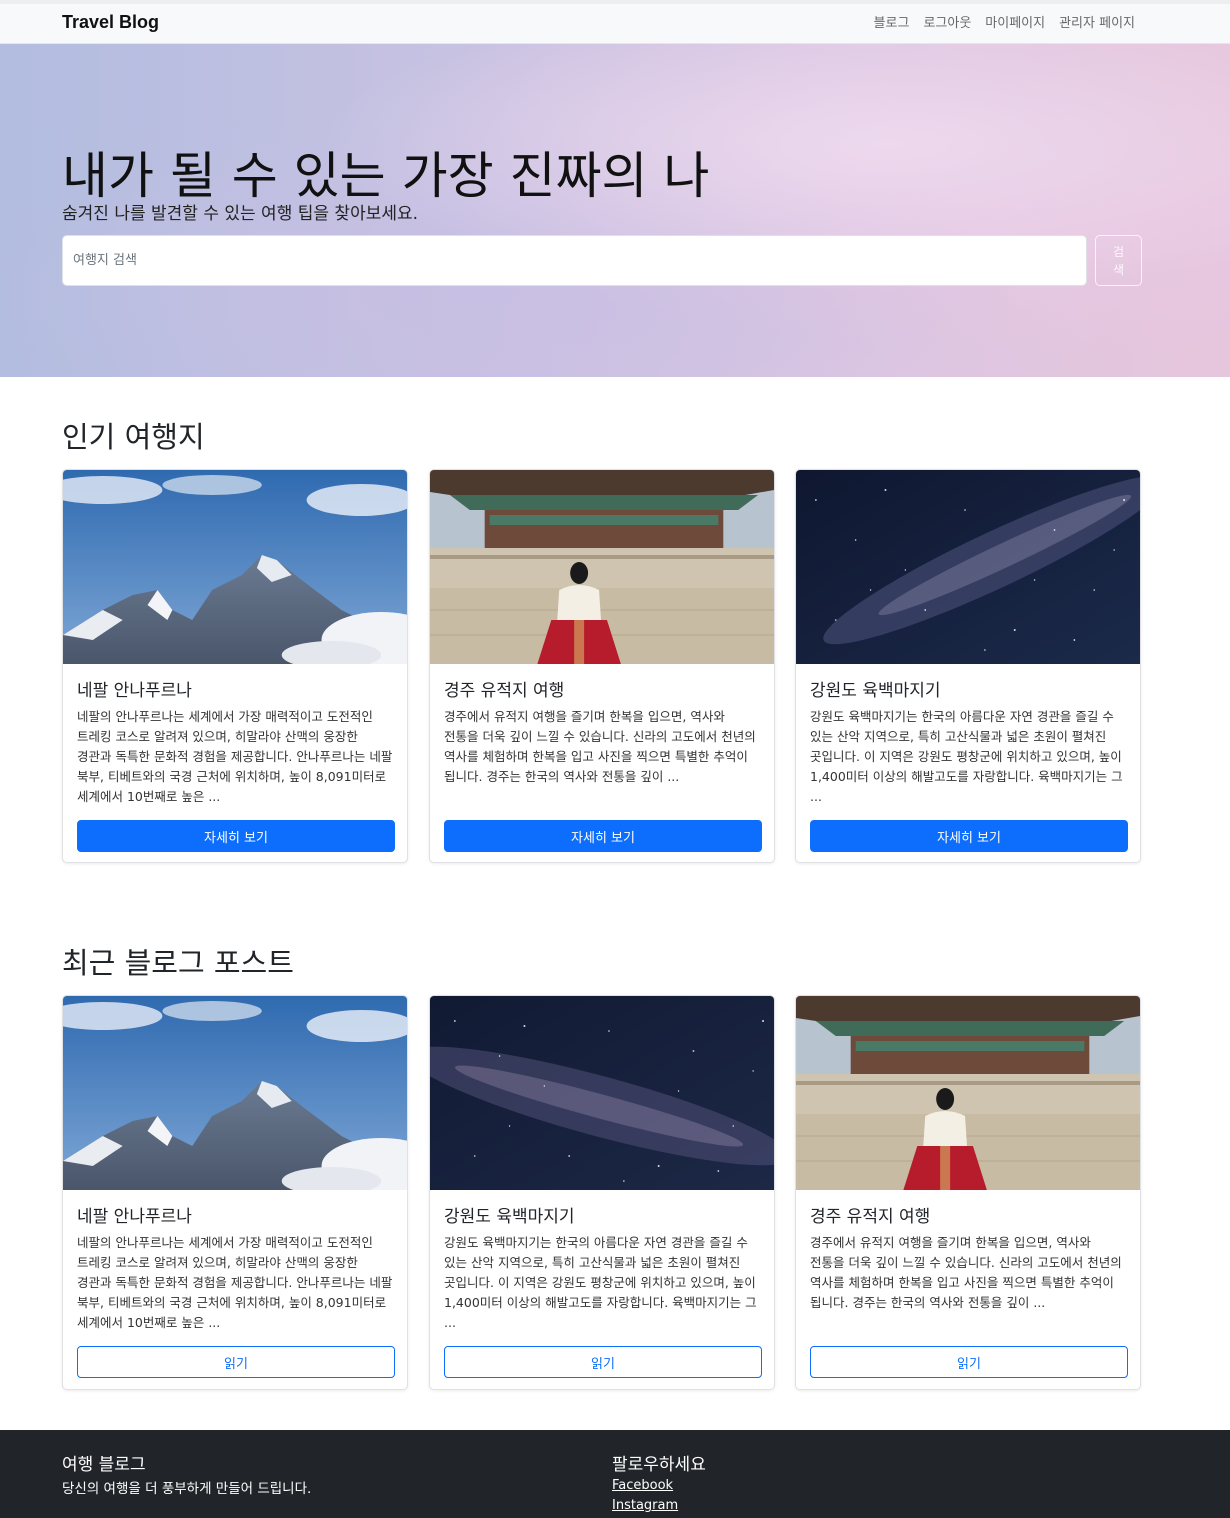 Image resolution: width=1230 pixels, height=1518 pixels. I want to click on nav-link-blog: 블로그, so click(892, 21).